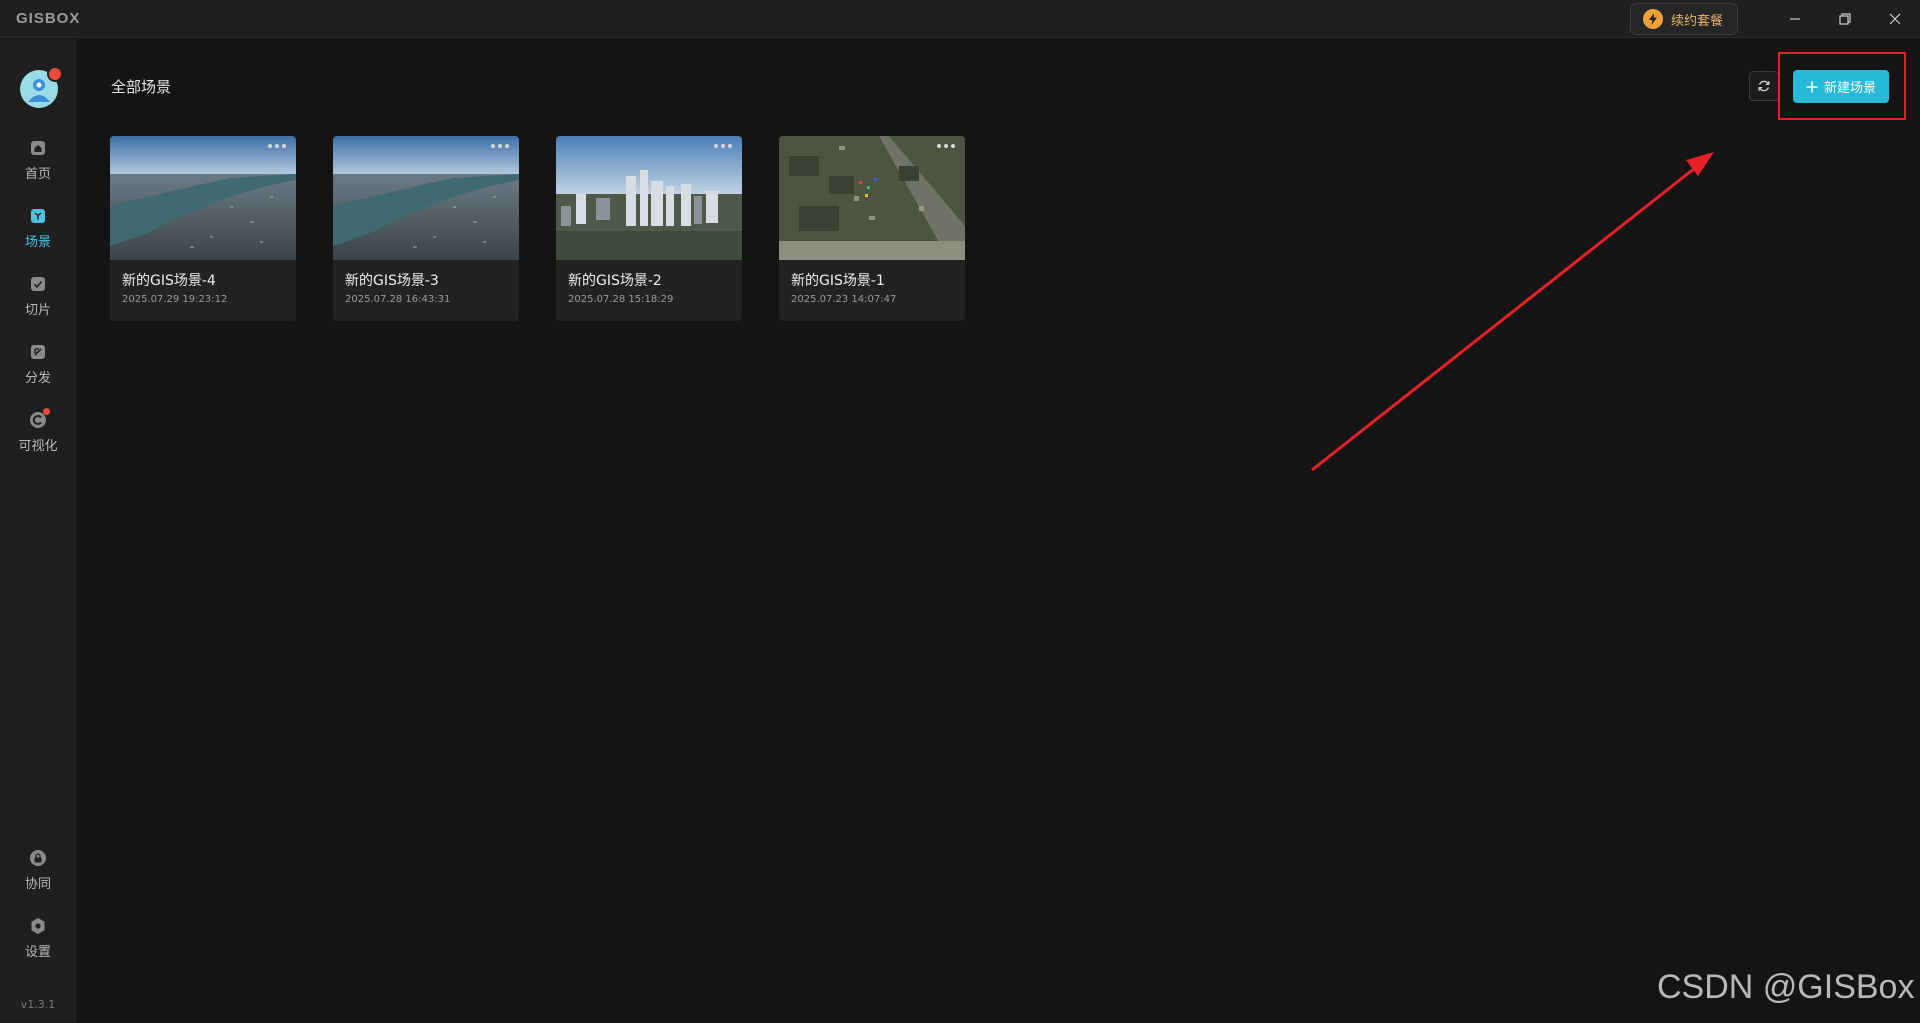 The image size is (1920, 1023). Describe the element at coordinates (38, 216) in the screenshot. I see `scene-cube-icon` at that location.